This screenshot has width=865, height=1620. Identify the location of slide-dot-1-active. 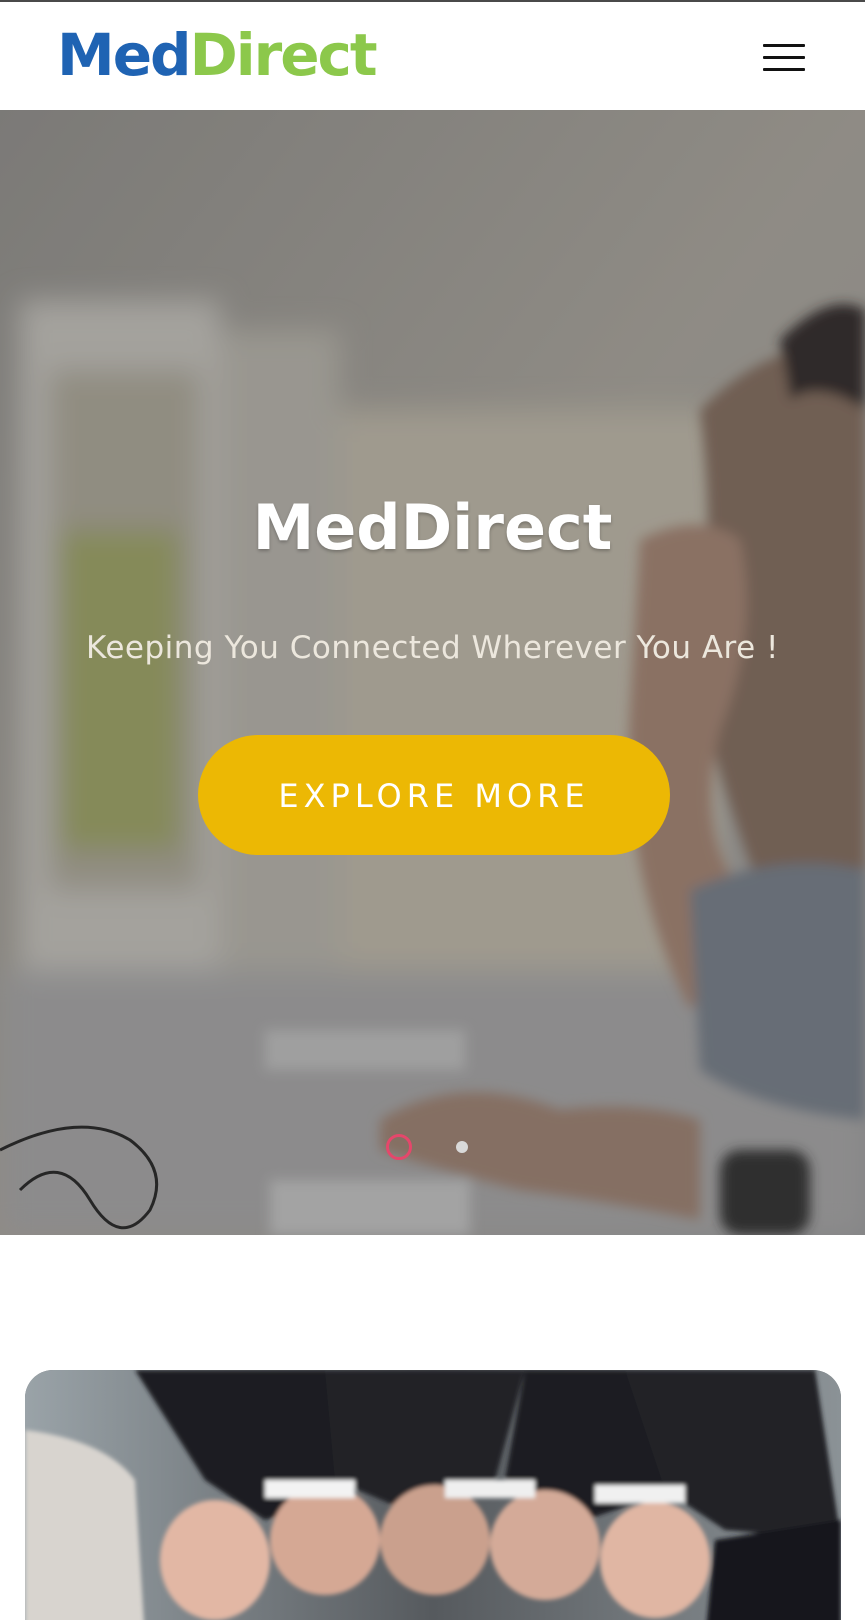
(399, 1147).